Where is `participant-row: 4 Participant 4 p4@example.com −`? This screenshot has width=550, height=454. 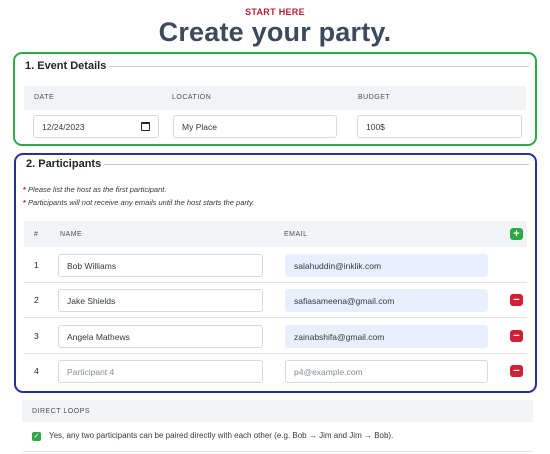
participant-row: 4 Participant 4 p4@example.com − is located at coordinates (275, 371).